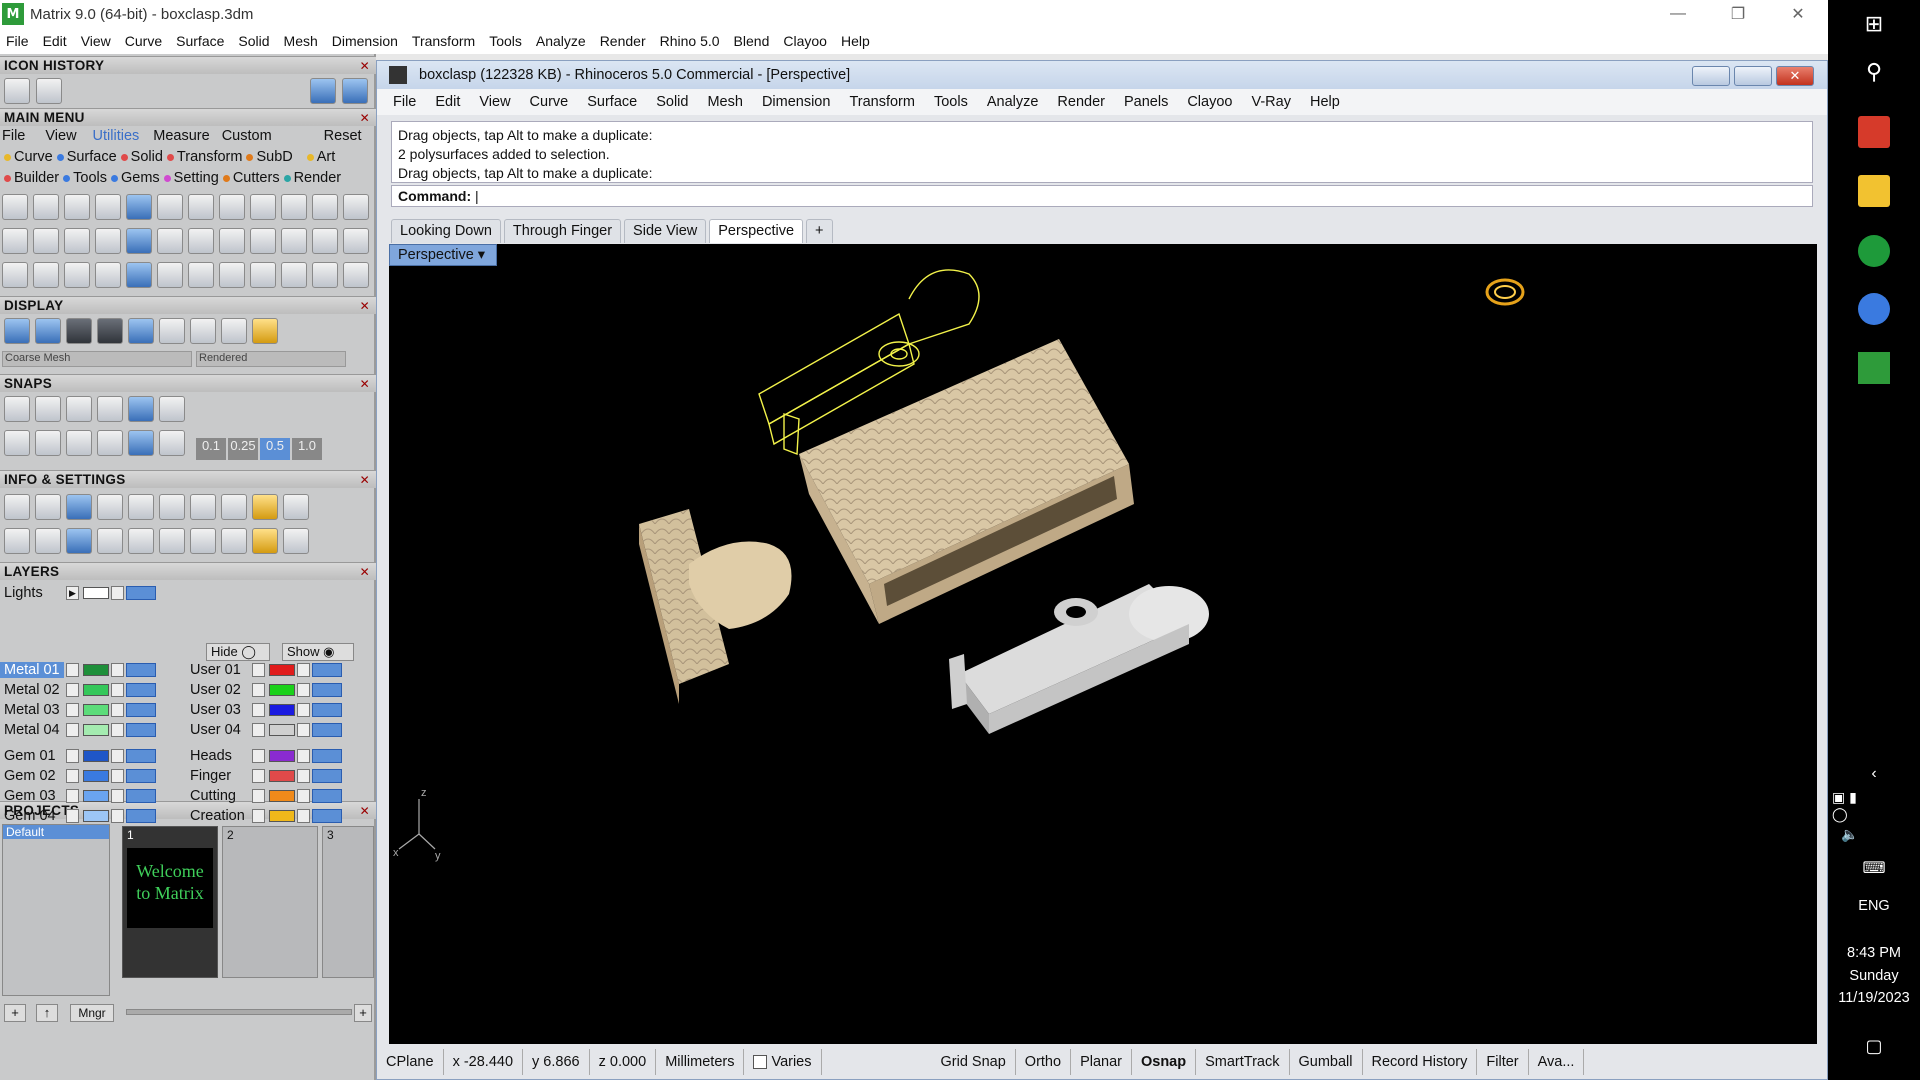  What do you see at coordinates (78, 796) in the screenshot?
I see `layer-row: Gem 03` at bounding box center [78, 796].